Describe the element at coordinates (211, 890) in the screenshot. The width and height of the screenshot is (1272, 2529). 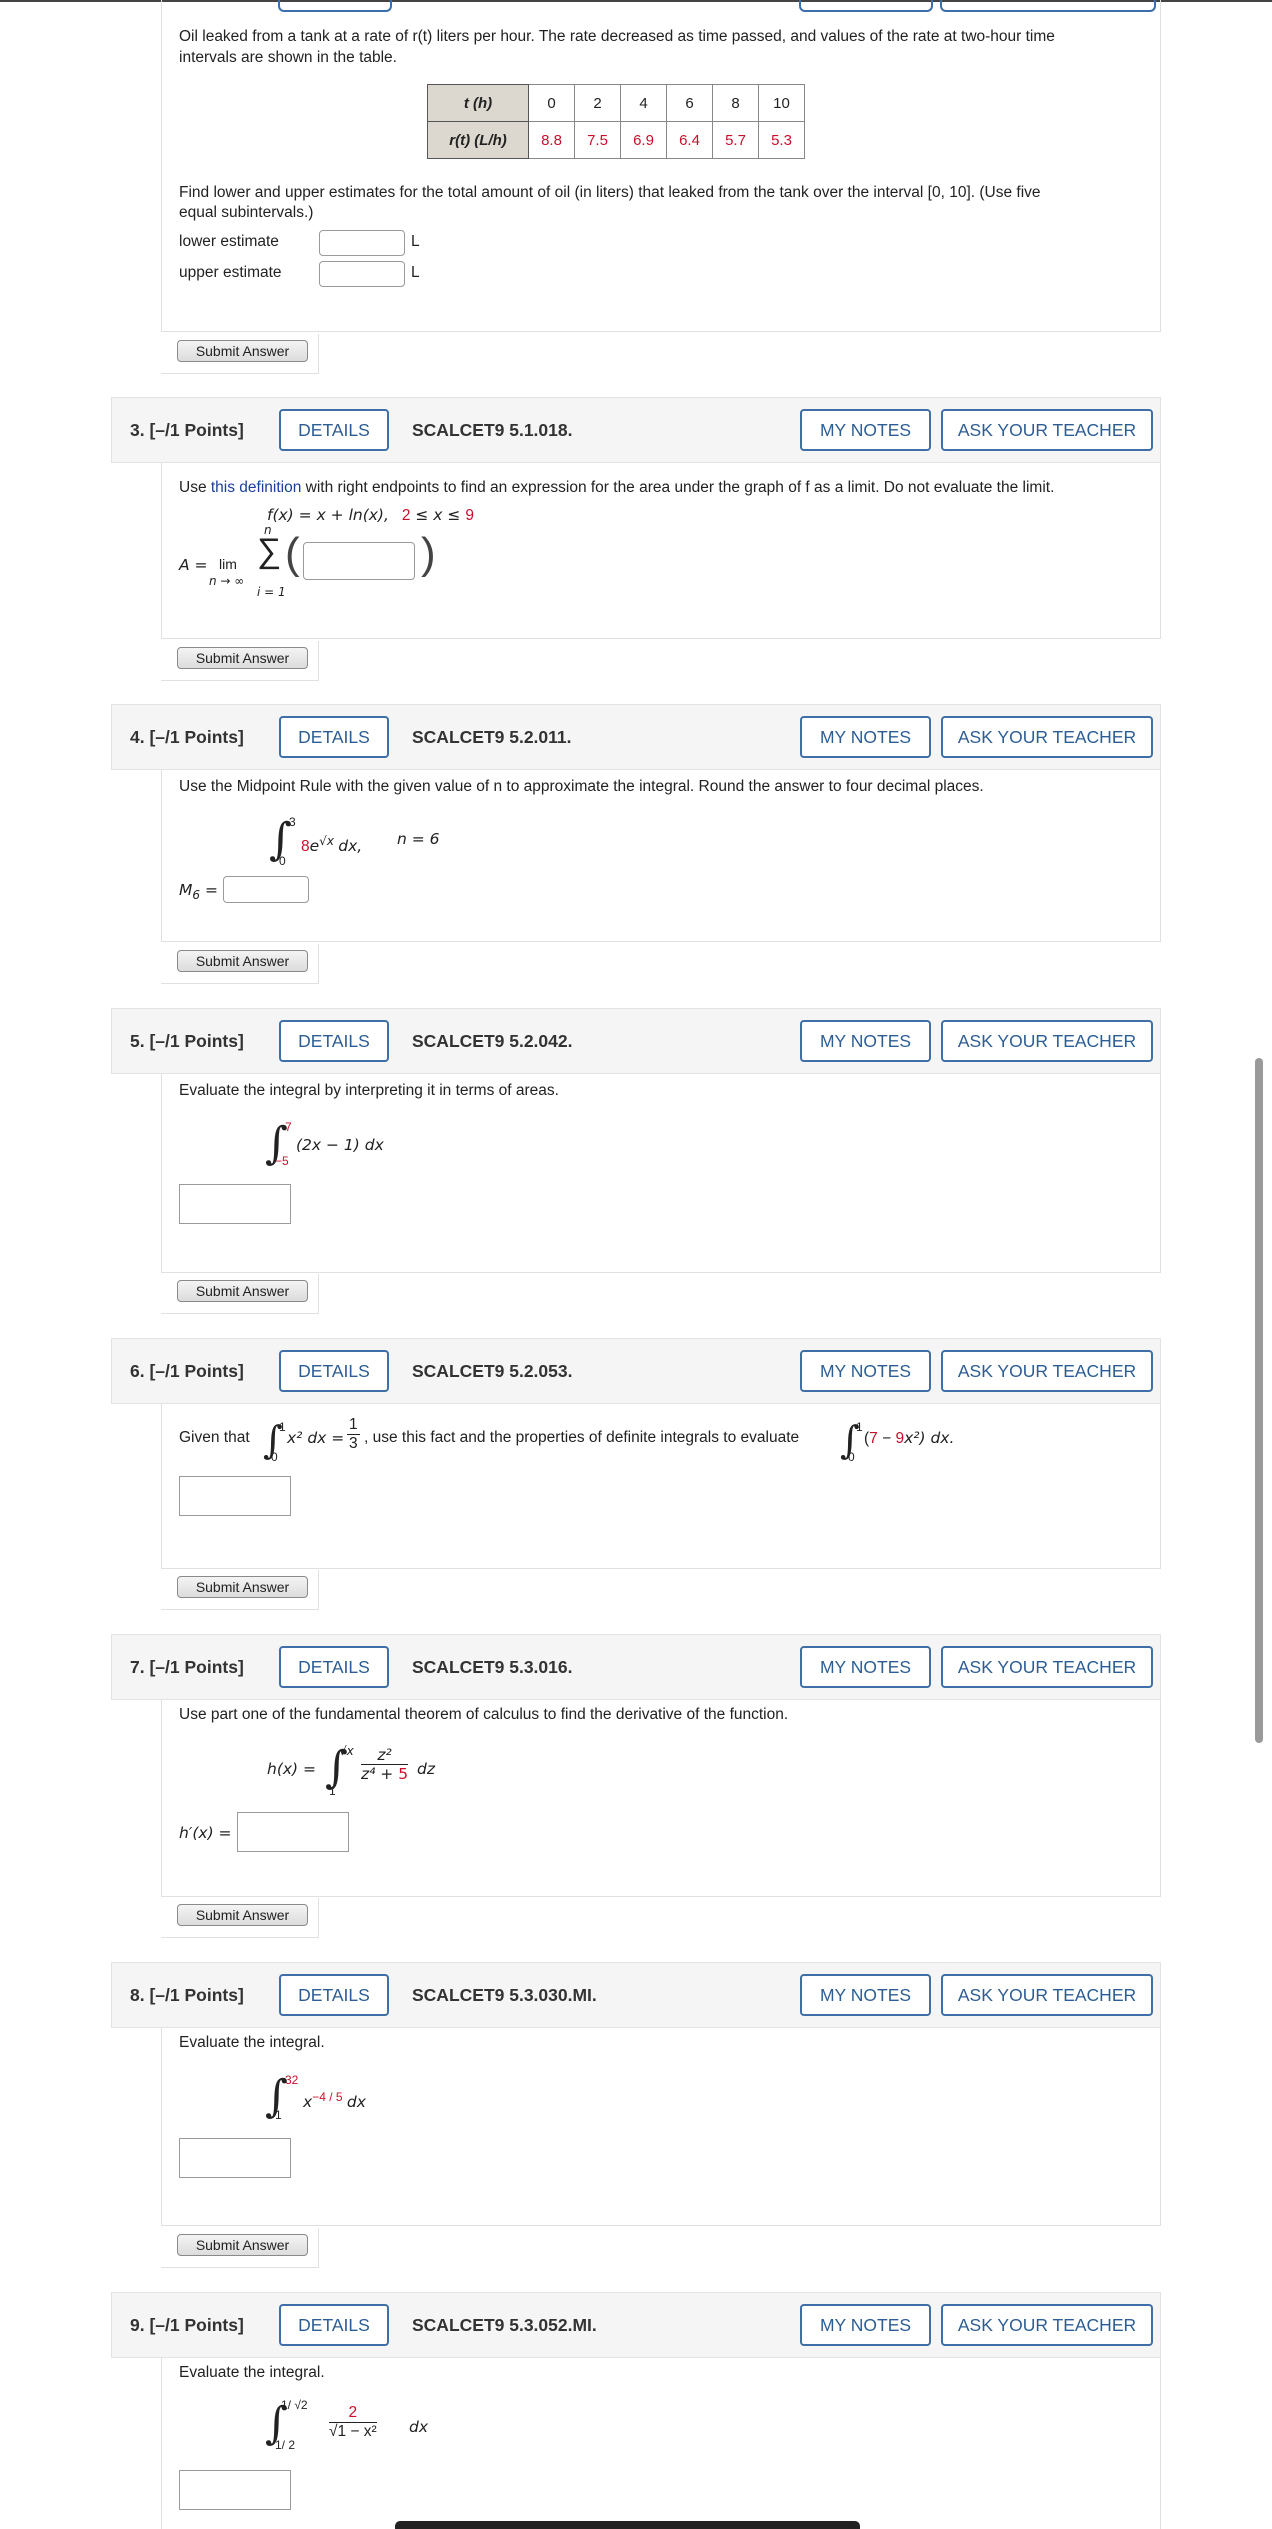
I see `equals-sign: =` at that location.